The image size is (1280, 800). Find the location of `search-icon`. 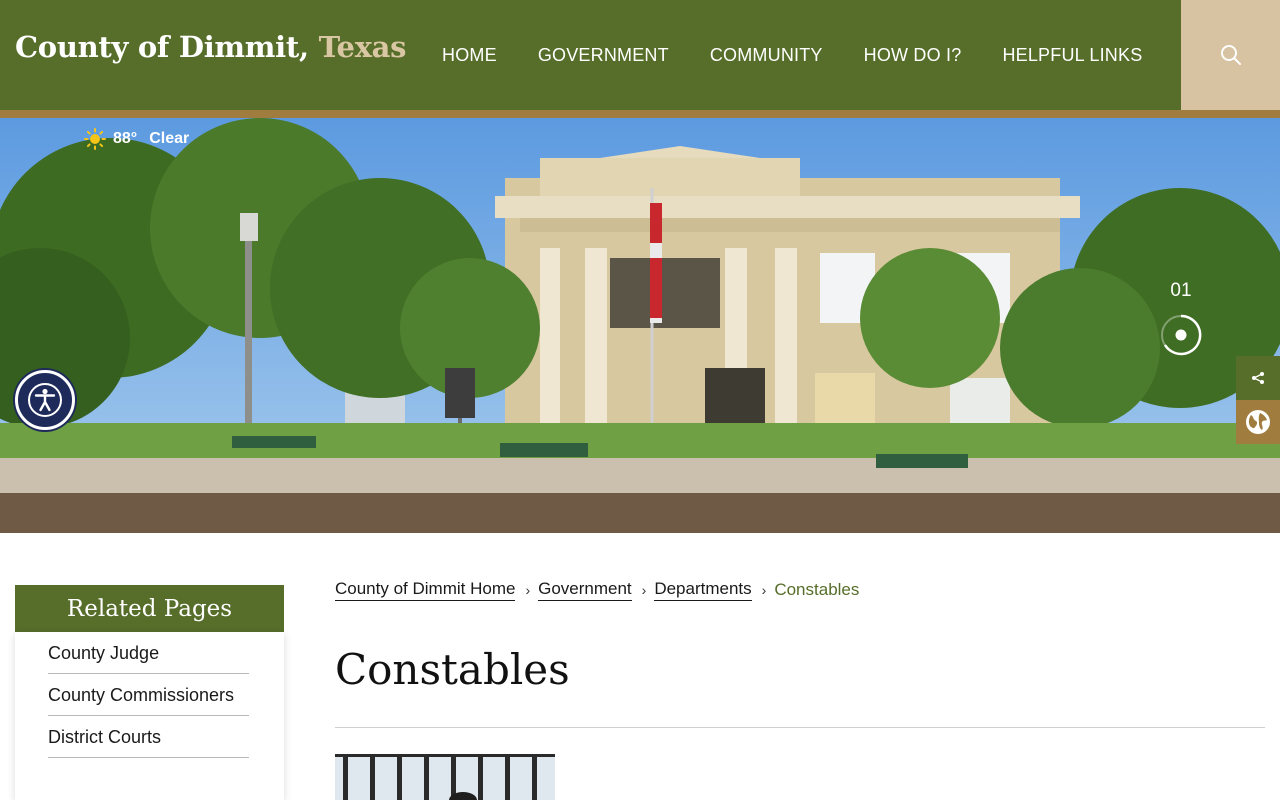

search-icon is located at coordinates (1230, 55).